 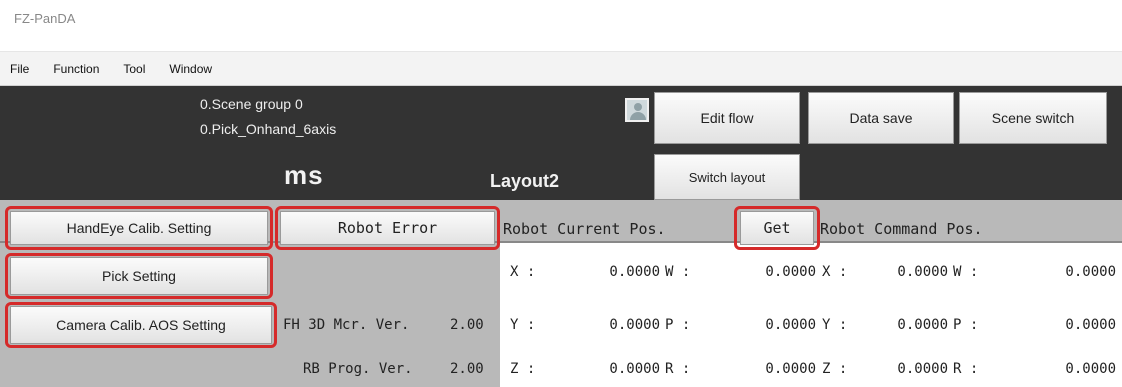 What do you see at coordinates (901, 229) in the screenshot?
I see `robot-command-pos-header: Robot Command Pos.` at bounding box center [901, 229].